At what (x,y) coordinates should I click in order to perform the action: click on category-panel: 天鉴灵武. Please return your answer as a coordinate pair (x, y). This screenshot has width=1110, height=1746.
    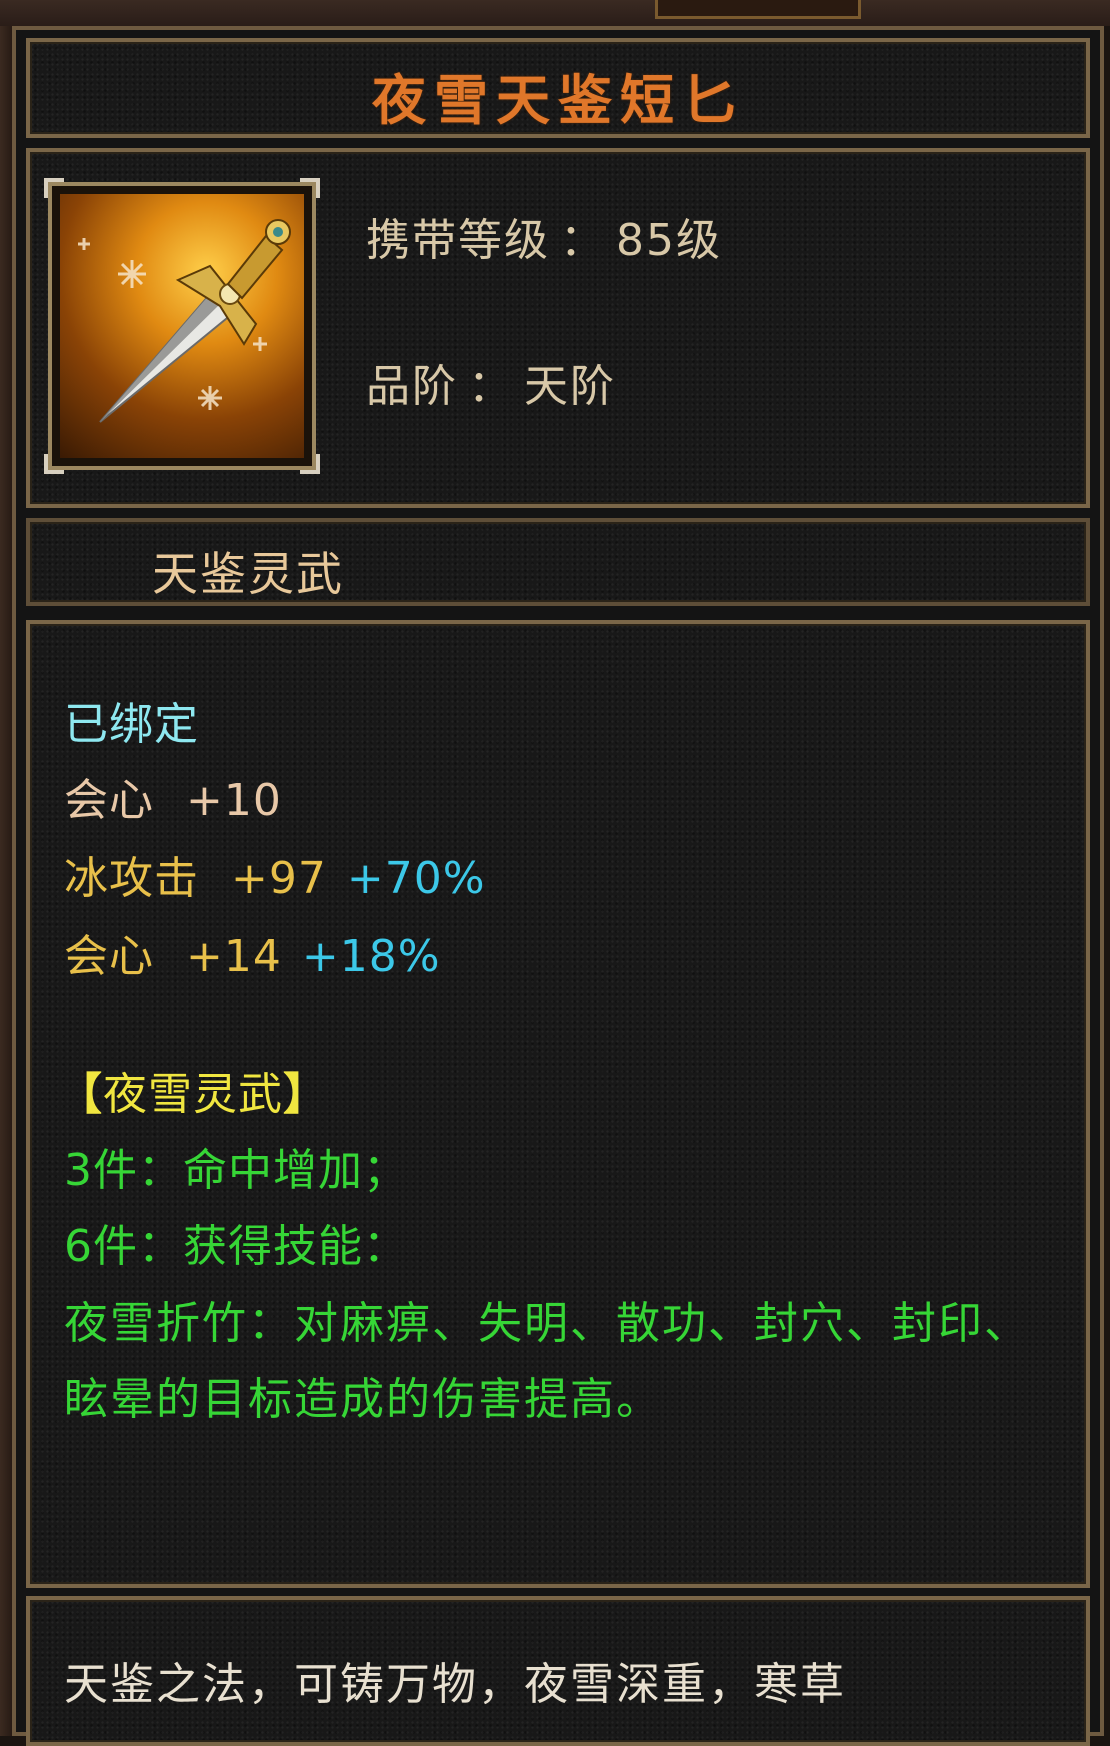
    Looking at the image, I should click on (558, 562).